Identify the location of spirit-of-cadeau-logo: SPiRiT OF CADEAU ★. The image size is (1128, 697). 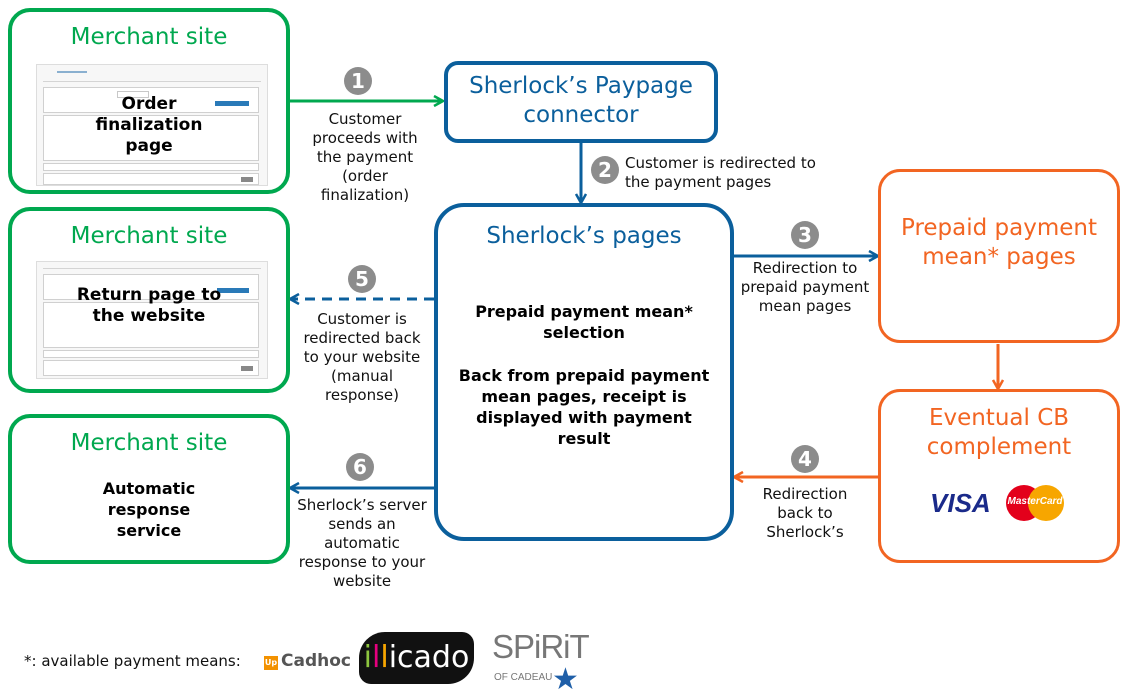
(541, 662).